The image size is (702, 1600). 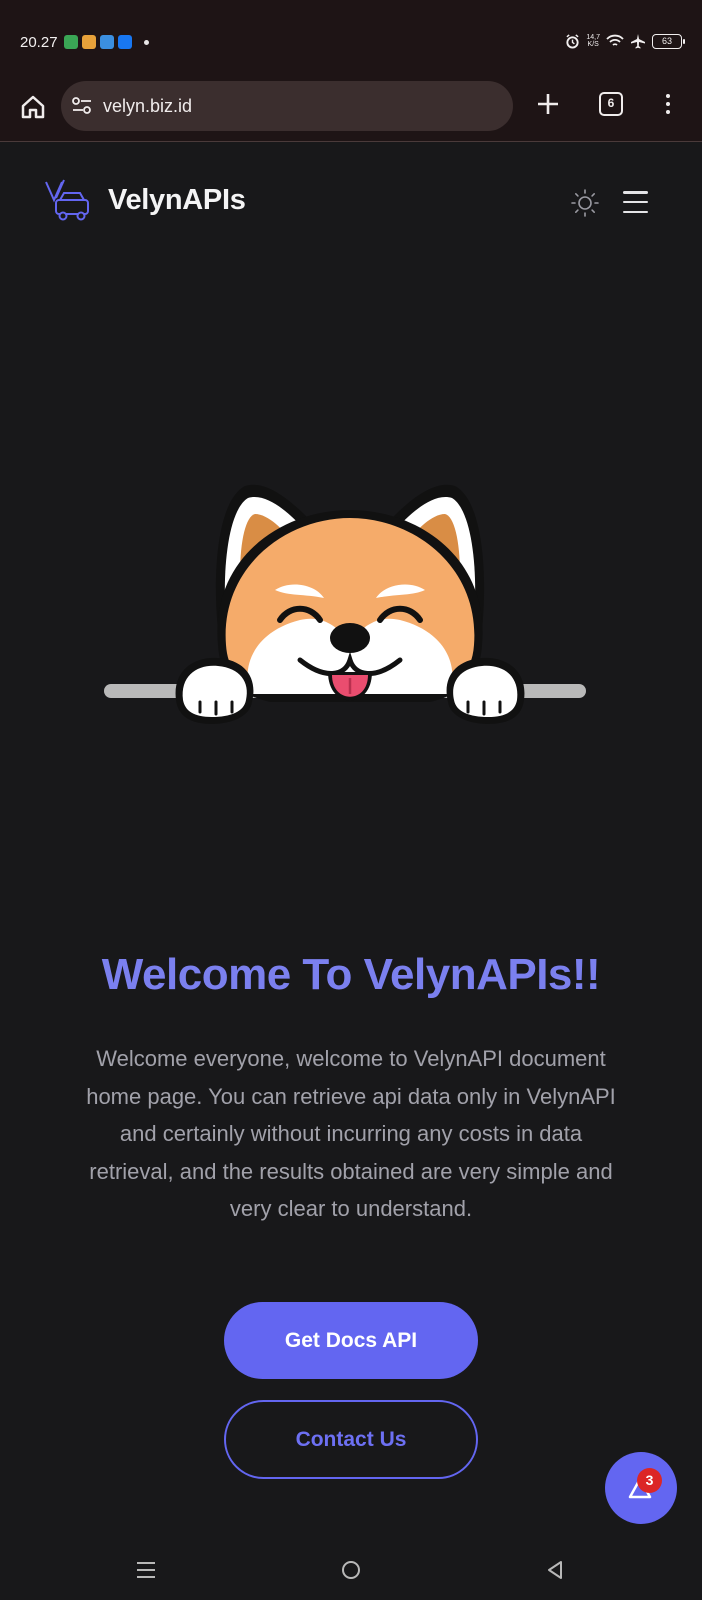 What do you see at coordinates (351, 1439) in the screenshot?
I see `contact-us-button: Contact Us` at bounding box center [351, 1439].